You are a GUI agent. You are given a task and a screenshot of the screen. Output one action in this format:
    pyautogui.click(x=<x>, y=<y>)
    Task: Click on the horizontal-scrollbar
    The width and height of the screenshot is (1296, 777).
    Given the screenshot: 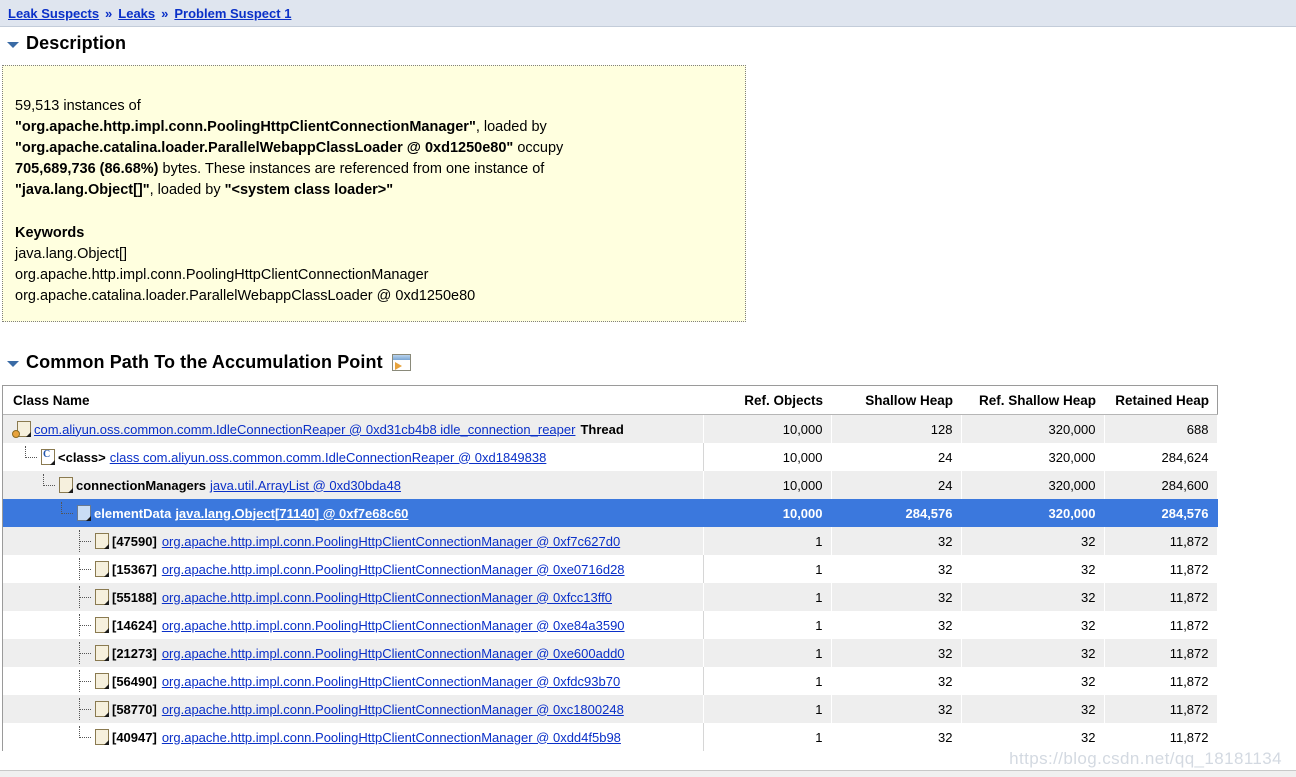 What is the action you would take?
    pyautogui.click(x=648, y=773)
    